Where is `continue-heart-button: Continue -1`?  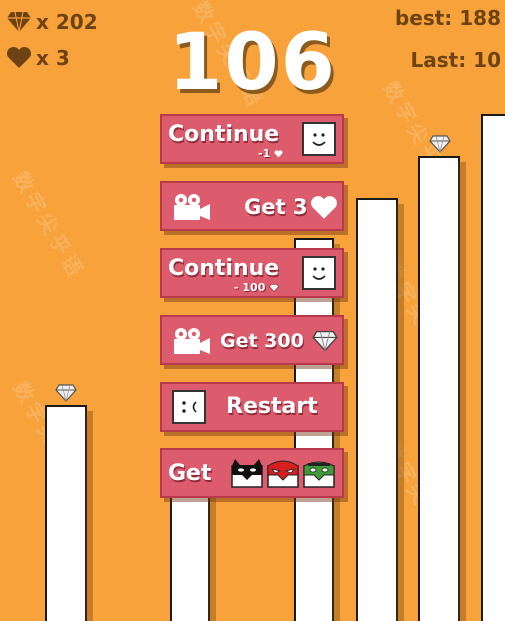 continue-heart-button: Continue -1 is located at coordinates (252, 139).